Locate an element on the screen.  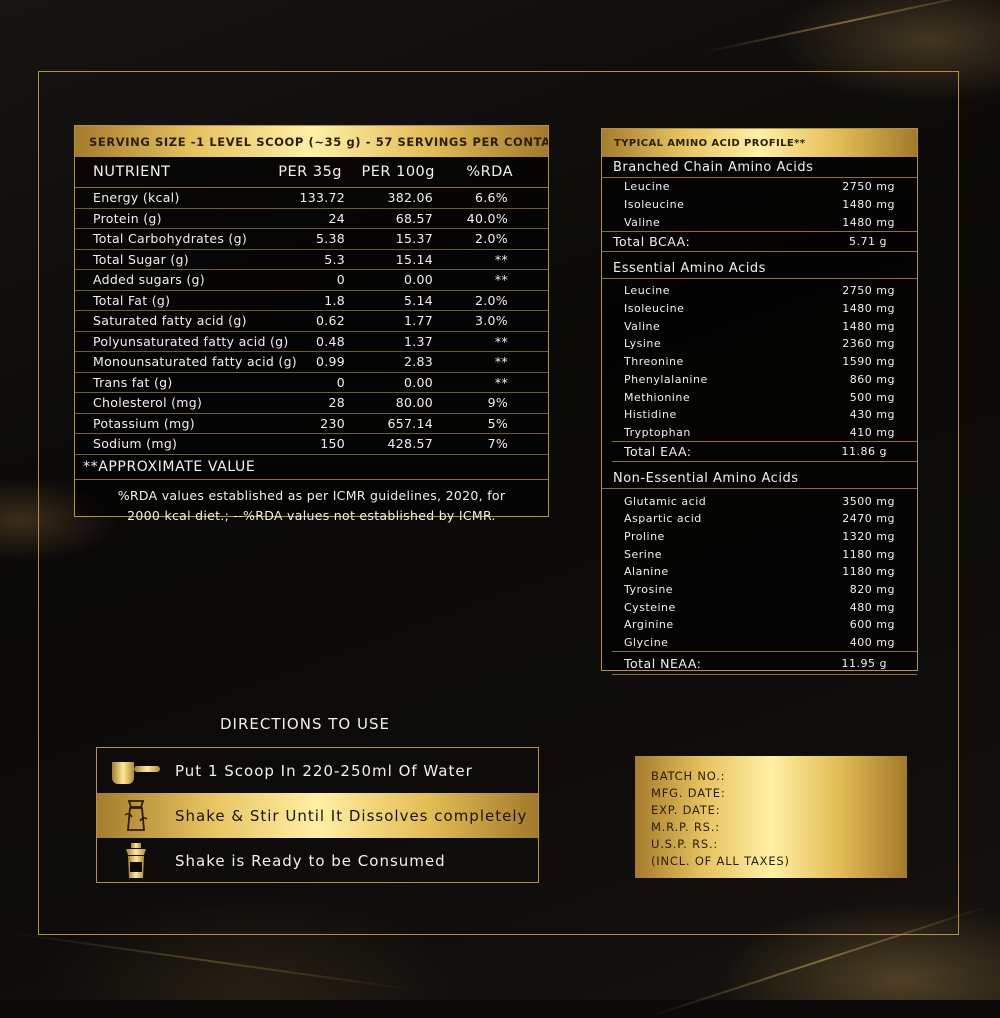
bcaa-total-label: Total BCAA: is located at coordinates (652, 242).